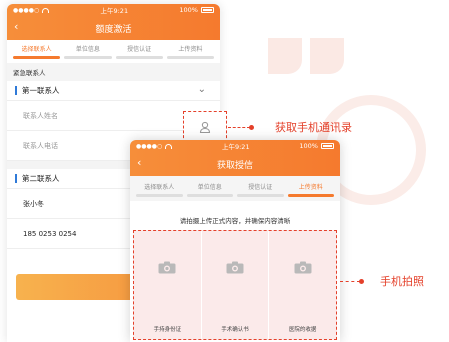 The height and width of the screenshot is (342, 449). Describe the element at coordinates (113, 91) in the screenshot. I see `contact1-header: 第一联系人 ⌄` at that location.